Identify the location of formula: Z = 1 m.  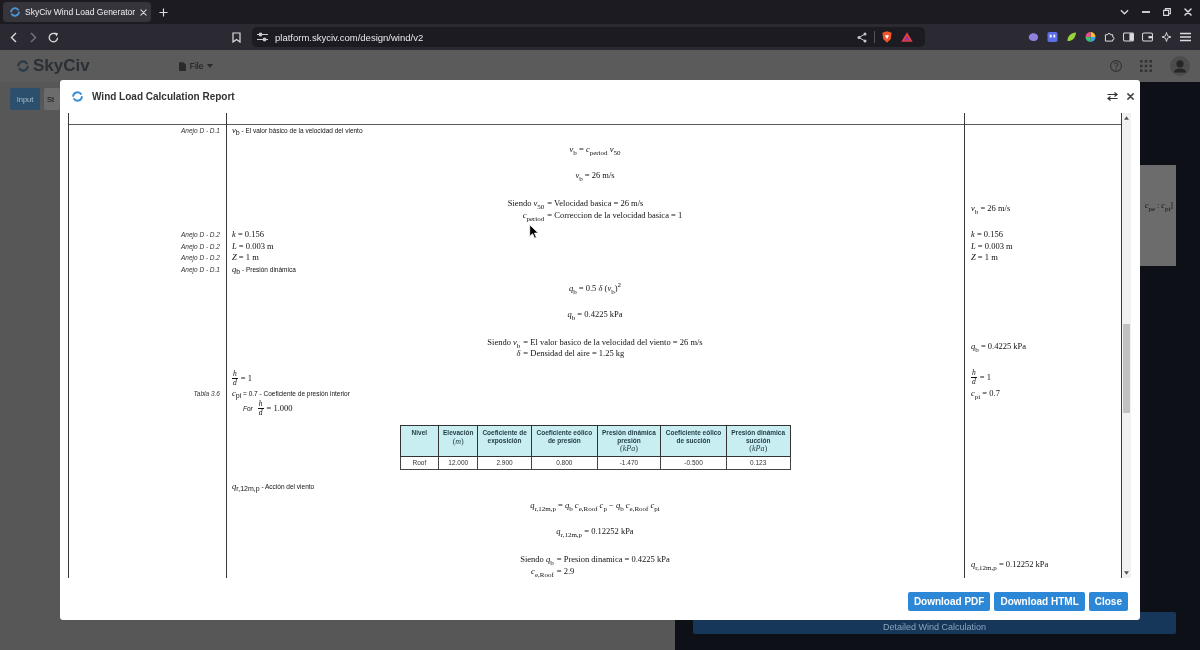
(245, 258).